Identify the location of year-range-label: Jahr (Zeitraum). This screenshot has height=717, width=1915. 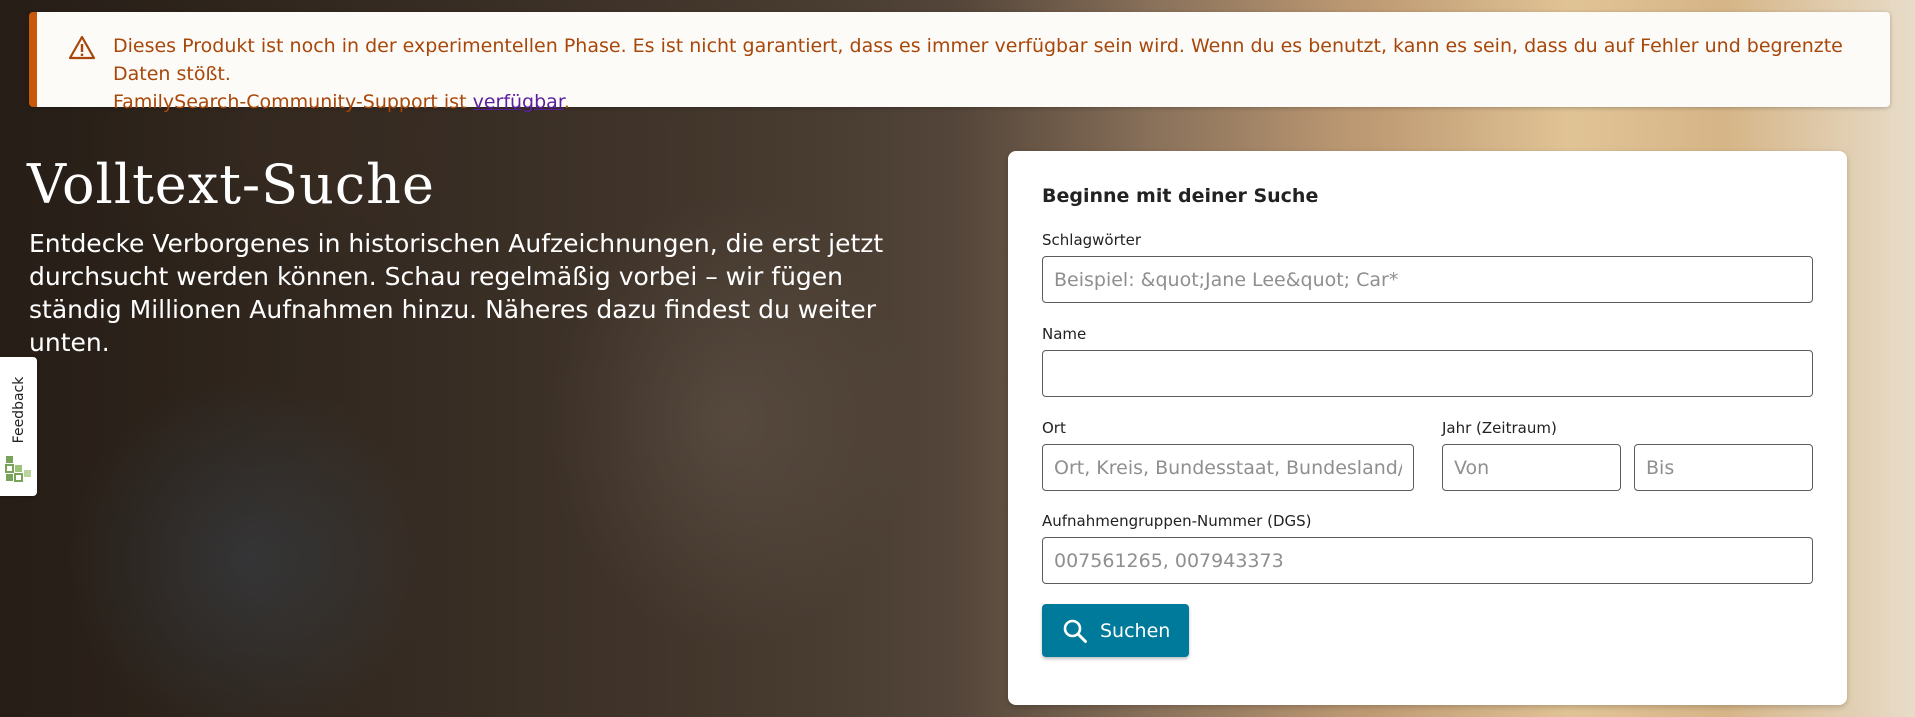
(1499, 428).